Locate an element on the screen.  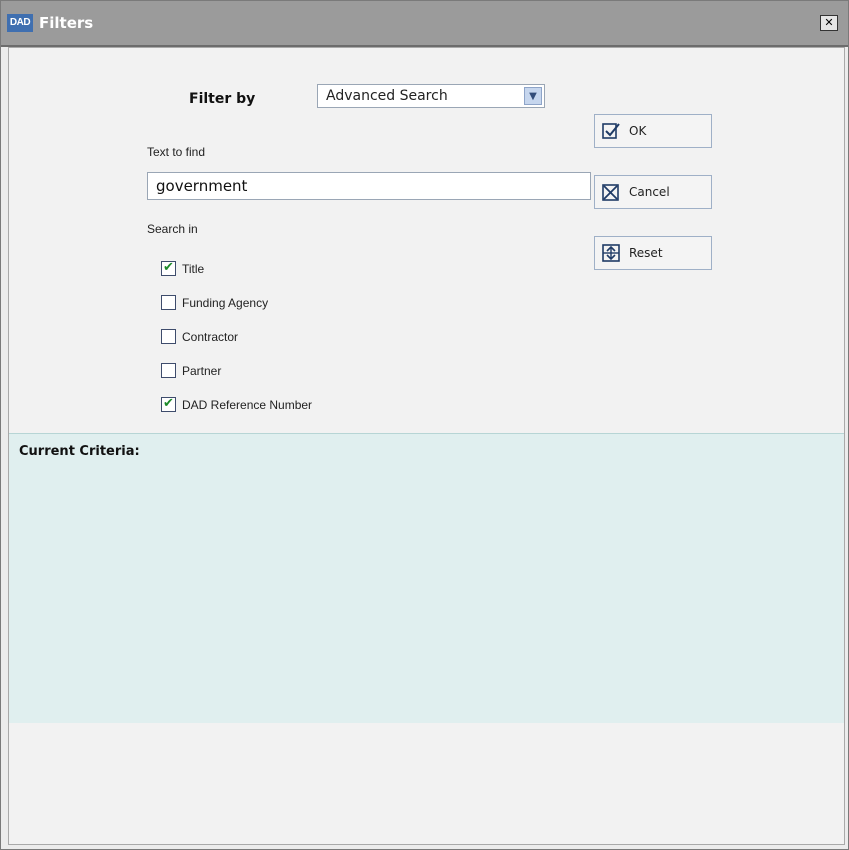
chevron-down-icon: ▼ is located at coordinates (533, 96).